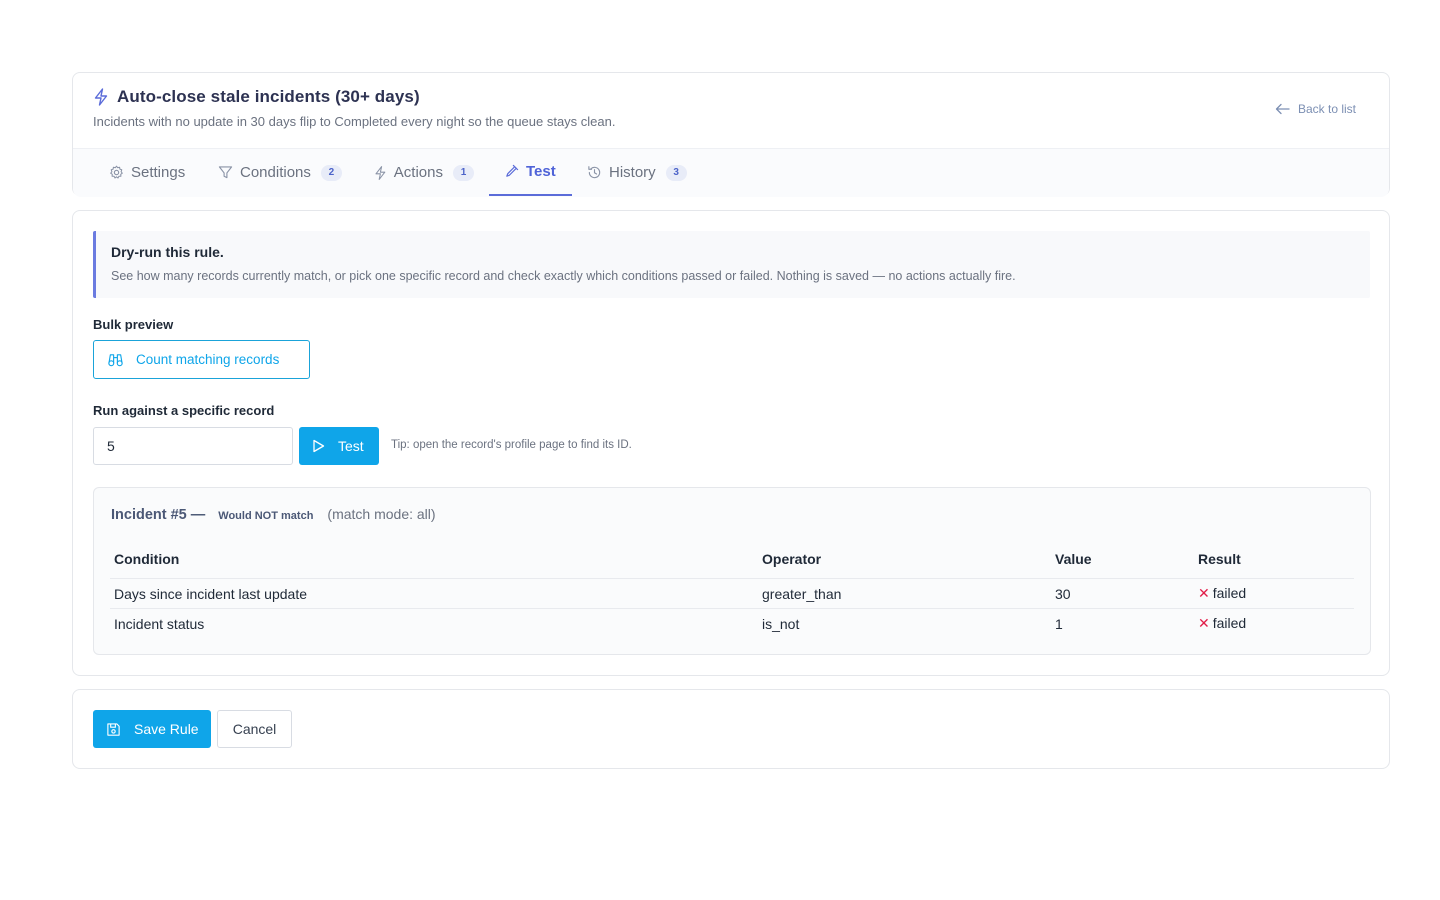 The image size is (1440, 900). Describe the element at coordinates (184, 410) in the screenshot. I see `specific-record-label: Run against a specific record` at that location.